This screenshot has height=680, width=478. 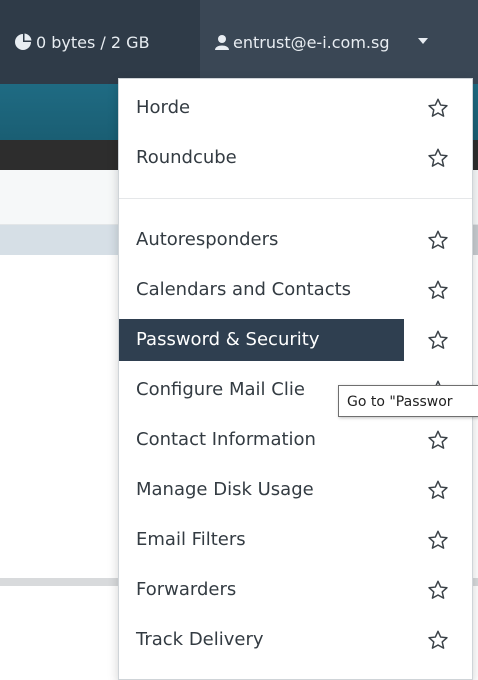 What do you see at coordinates (408, 401) in the screenshot?
I see `tooltip: Go to "Passwor` at bounding box center [408, 401].